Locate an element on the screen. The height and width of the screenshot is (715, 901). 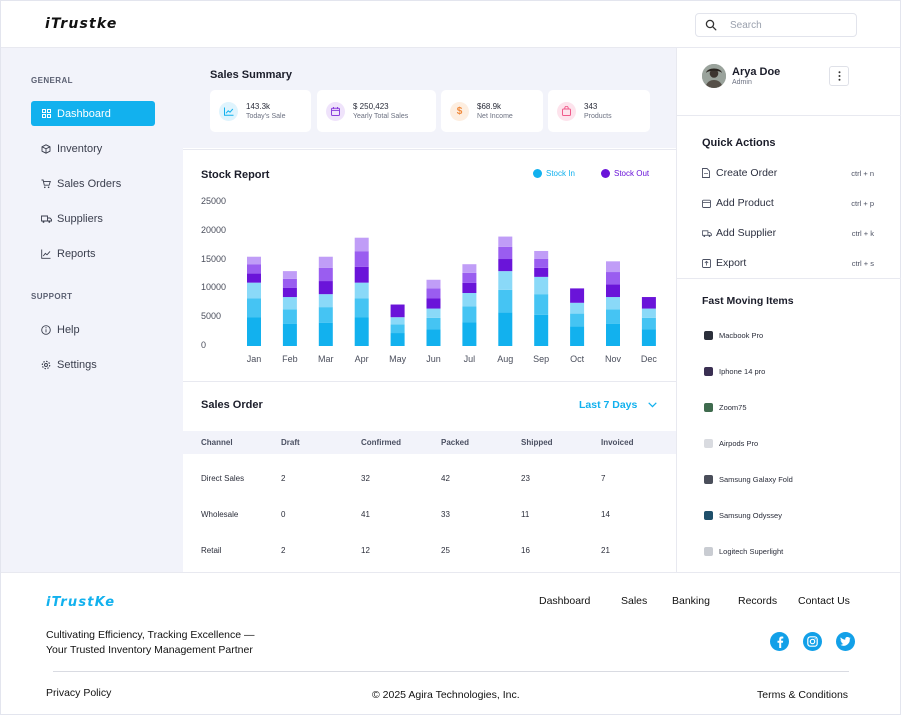
instagram-icon is located at coordinates (812, 641).